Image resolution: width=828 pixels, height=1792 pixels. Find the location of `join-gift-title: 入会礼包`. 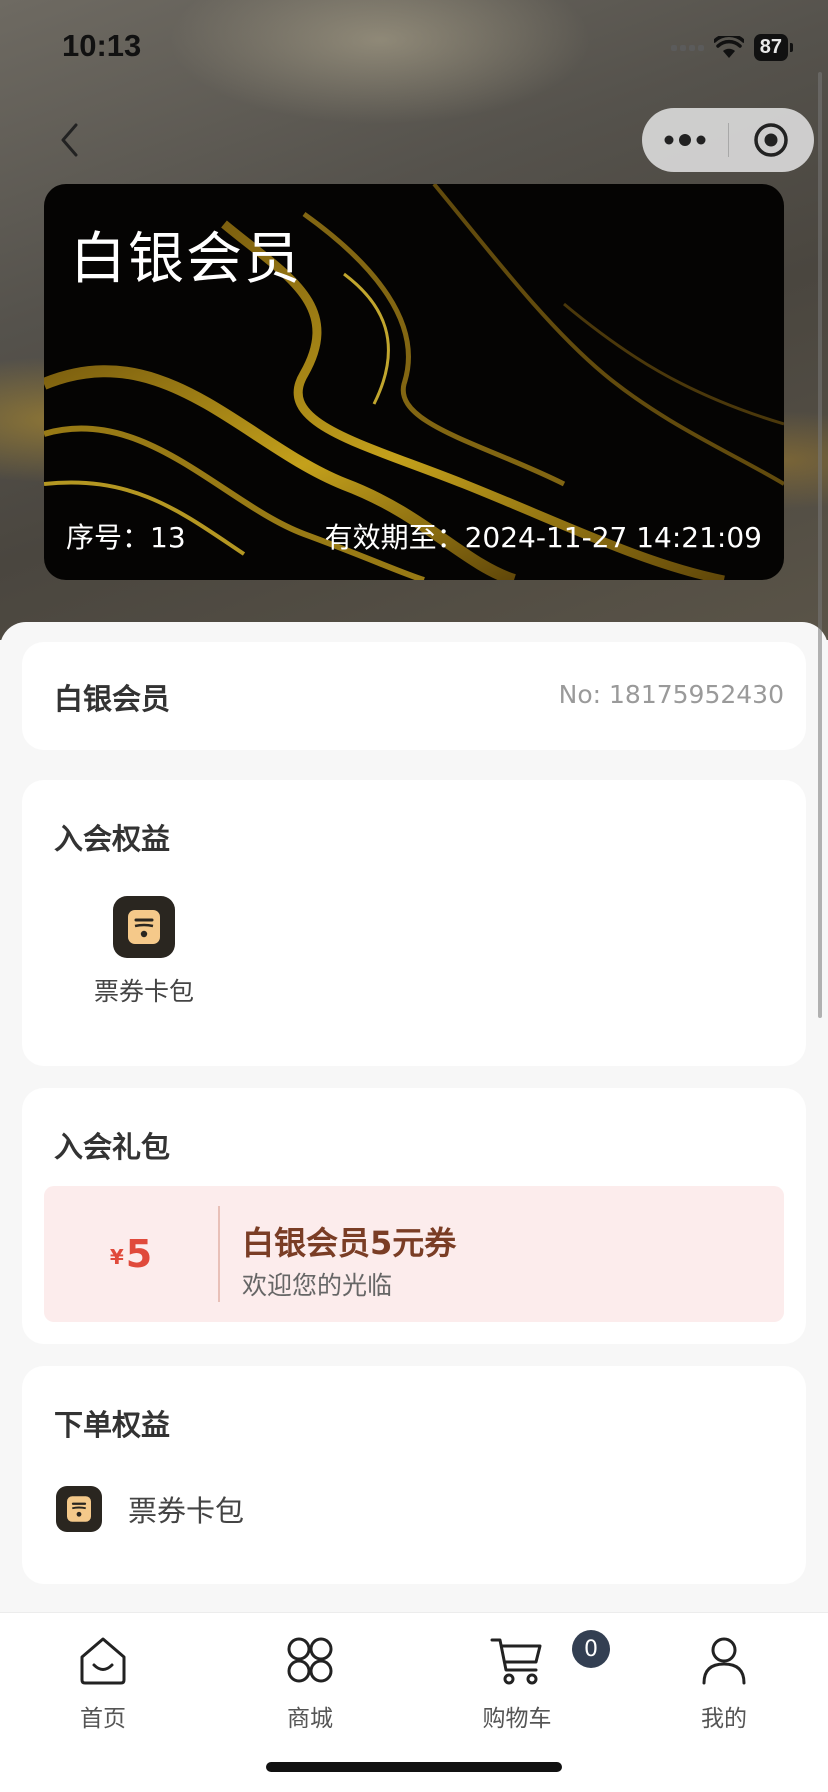

join-gift-title: 入会礼包 is located at coordinates (112, 1147).